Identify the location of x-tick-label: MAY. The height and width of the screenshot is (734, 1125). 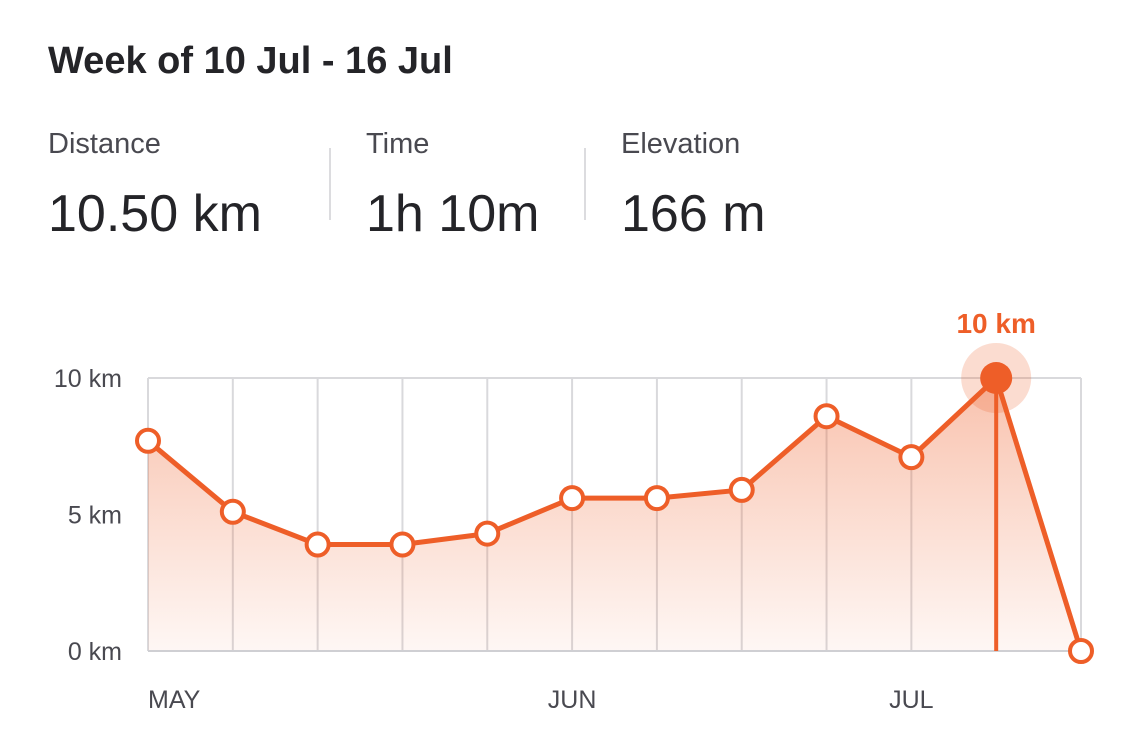
(174, 700).